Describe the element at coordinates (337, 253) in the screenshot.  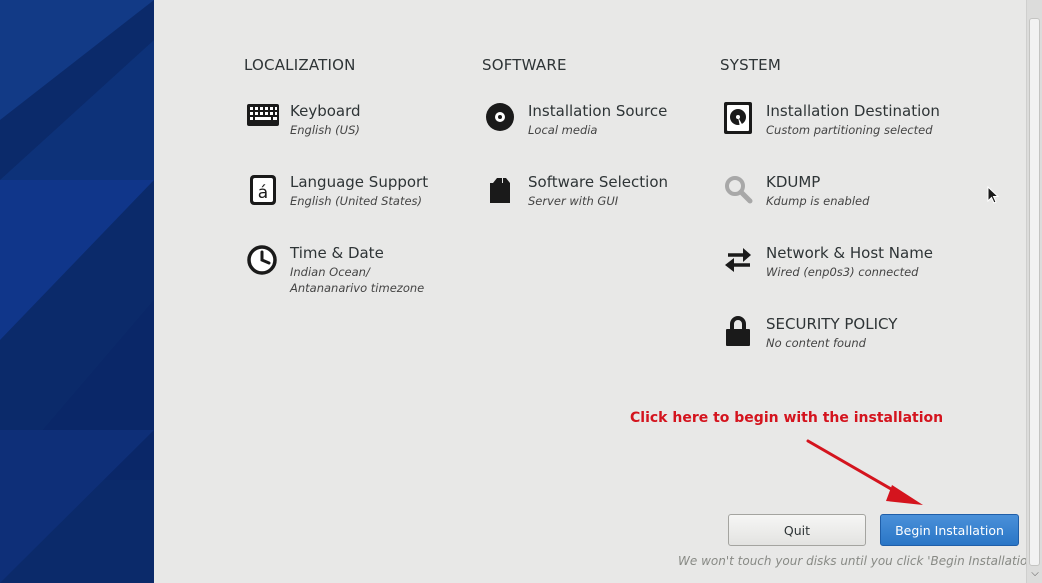
I see `spoke-title: Time & Date` at that location.